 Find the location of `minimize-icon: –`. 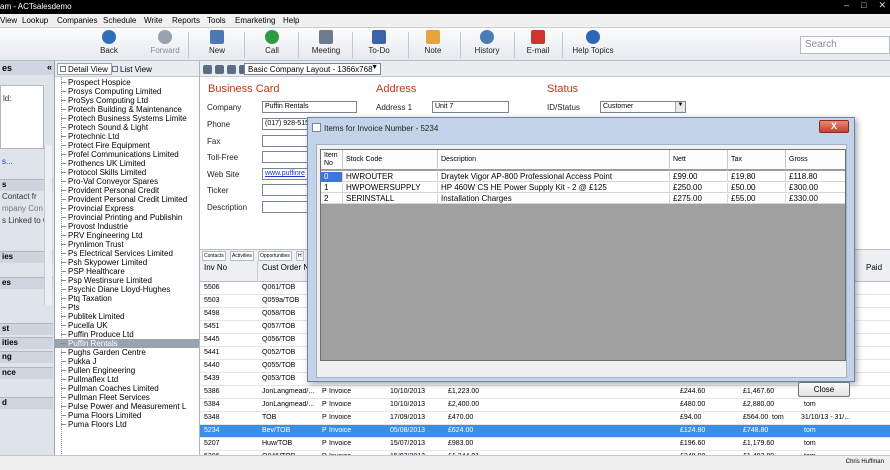

minimize-icon: – is located at coordinates (846, 6).